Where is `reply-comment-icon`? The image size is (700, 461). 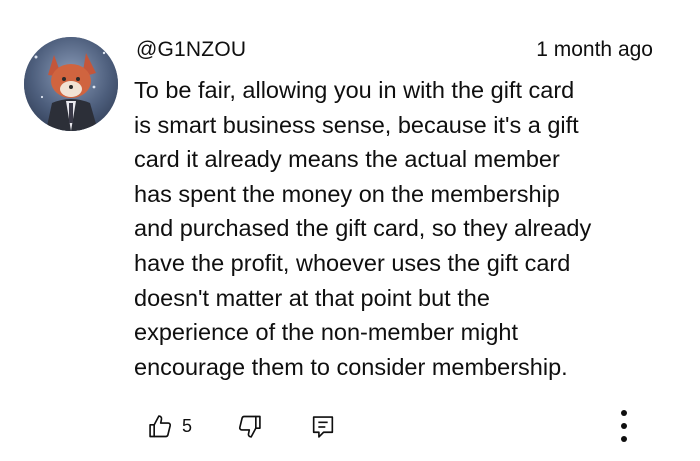 reply-comment-icon is located at coordinates (323, 427).